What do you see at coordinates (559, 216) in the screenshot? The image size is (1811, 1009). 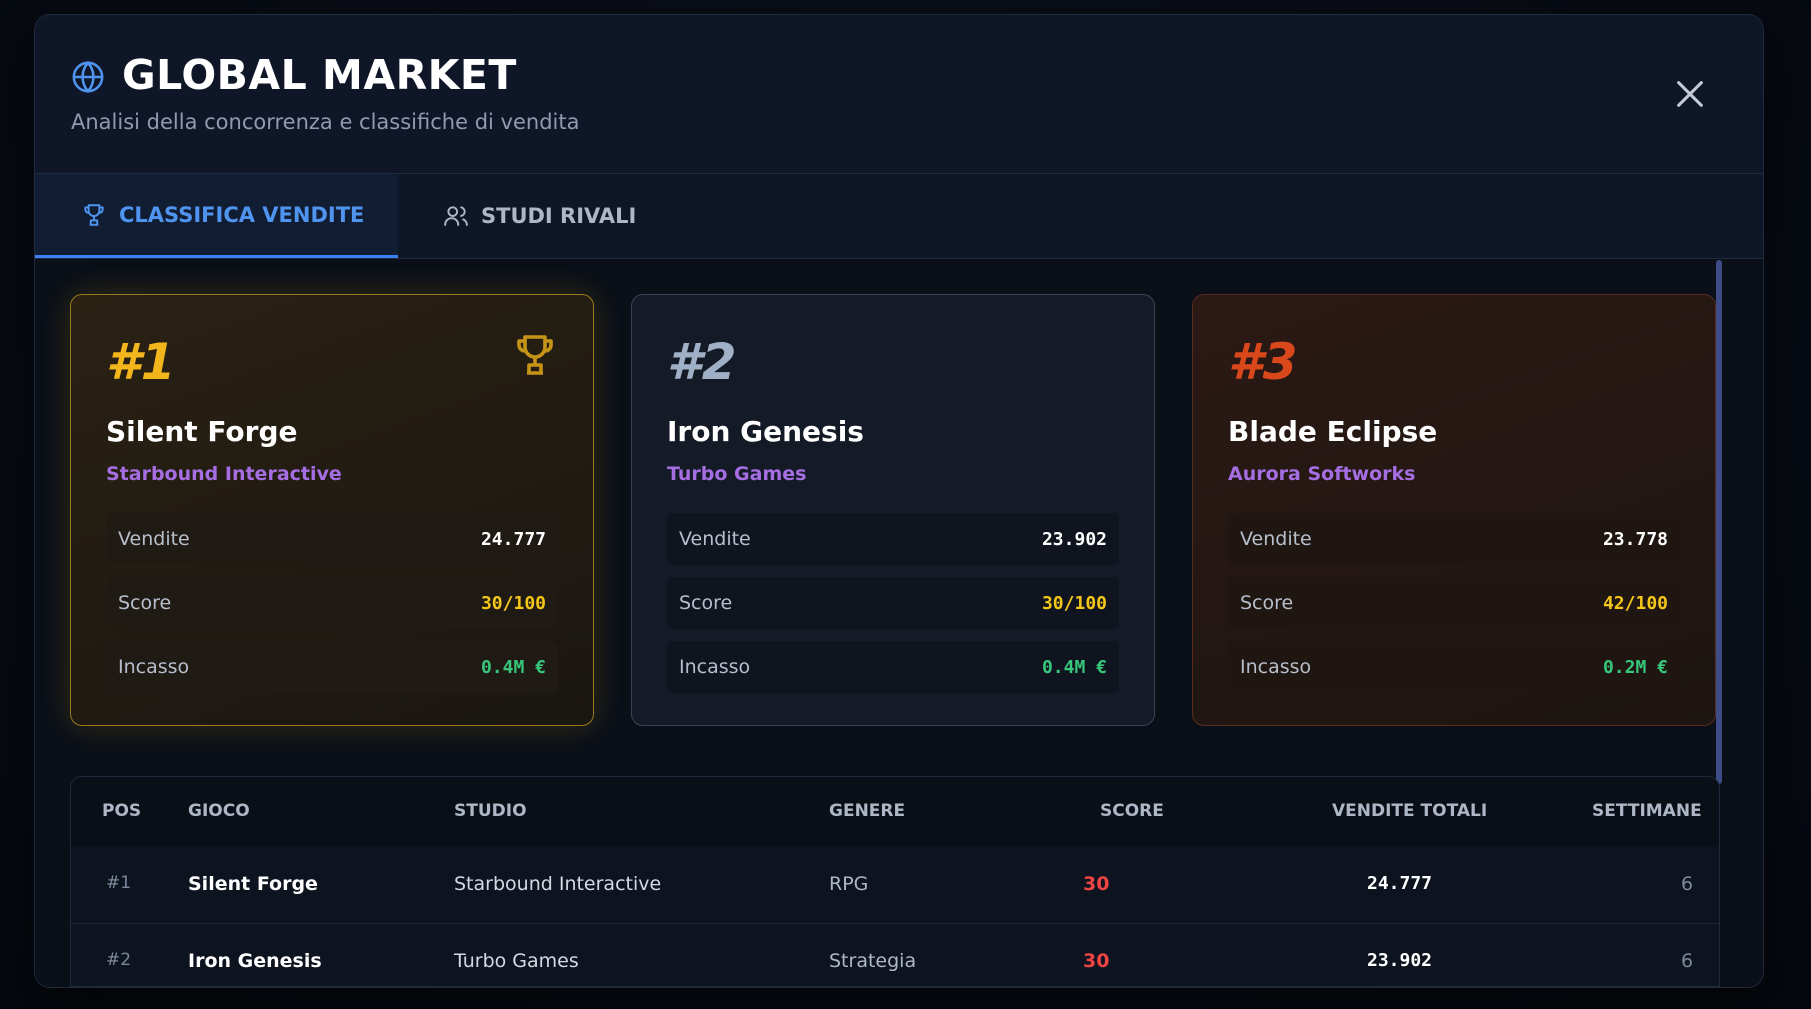 I see `tab-label: STUDI RIVALI` at bounding box center [559, 216].